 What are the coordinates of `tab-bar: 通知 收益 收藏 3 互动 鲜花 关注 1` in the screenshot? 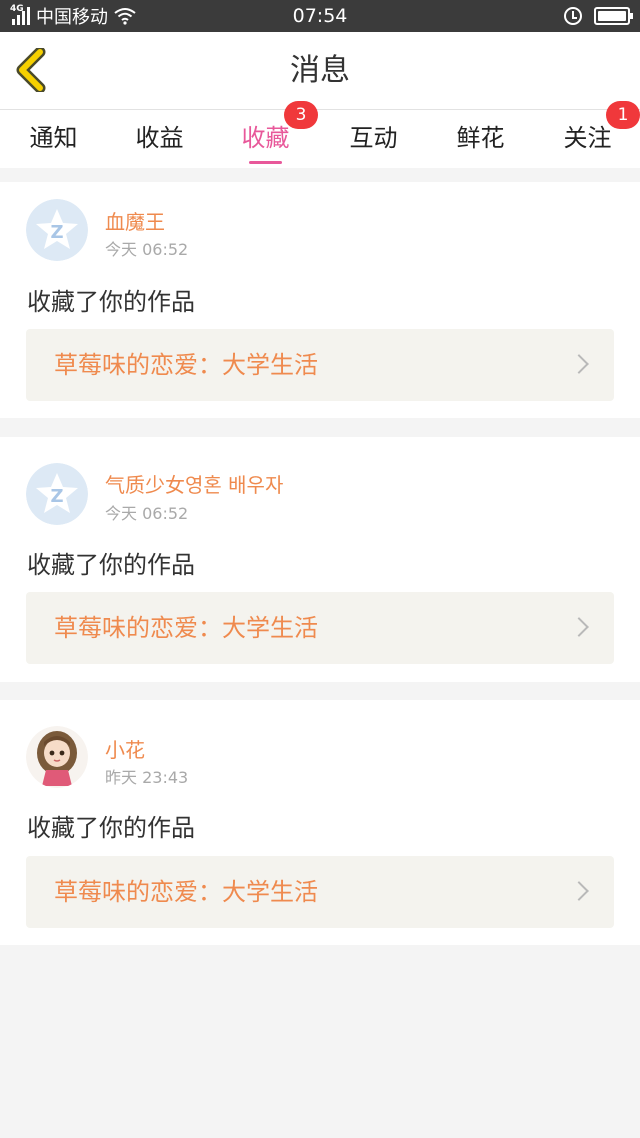 It's located at (320, 134).